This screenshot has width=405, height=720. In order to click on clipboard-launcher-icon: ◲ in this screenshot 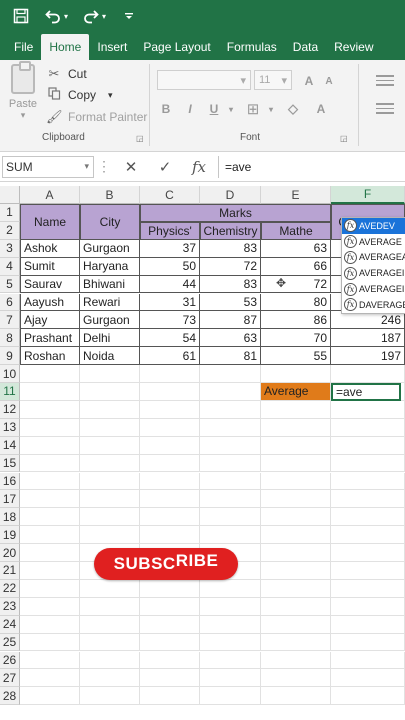, I will do `click(140, 138)`.